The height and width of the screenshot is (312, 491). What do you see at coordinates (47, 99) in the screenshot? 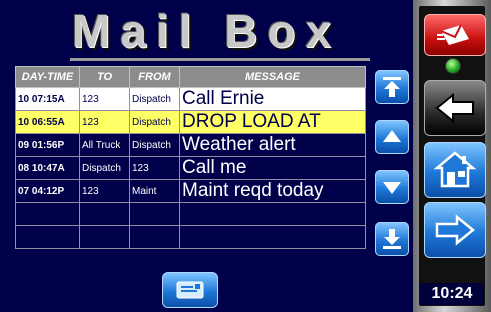
I see `cell-daytime: 10 07:15A` at bounding box center [47, 99].